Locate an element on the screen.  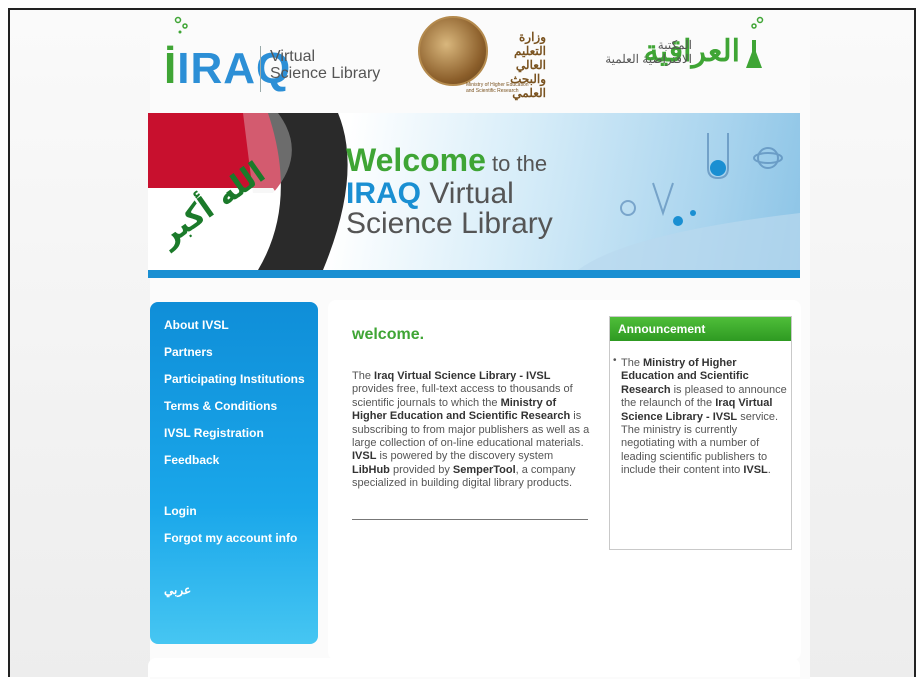
arabic-logo-small: المكتبة الافتراضية العلمية is located at coordinates (648, 52).